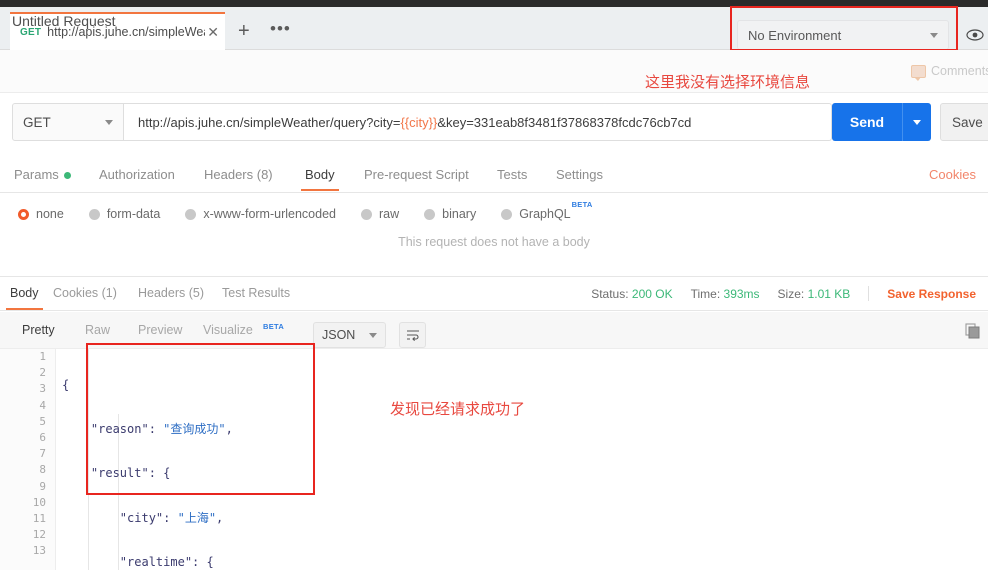 The width and height of the screenshot is (988, 570). I want to click on line-number: 11, so click(39, 518).